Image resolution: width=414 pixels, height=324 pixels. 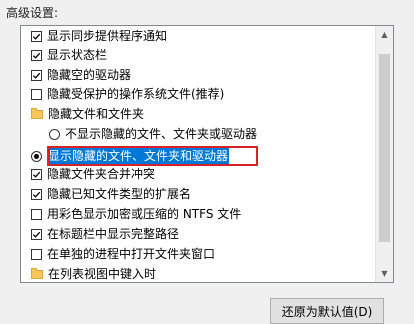 I want to click on scroll-down-arrow-icon: ▼, so click(x=384, y=273).